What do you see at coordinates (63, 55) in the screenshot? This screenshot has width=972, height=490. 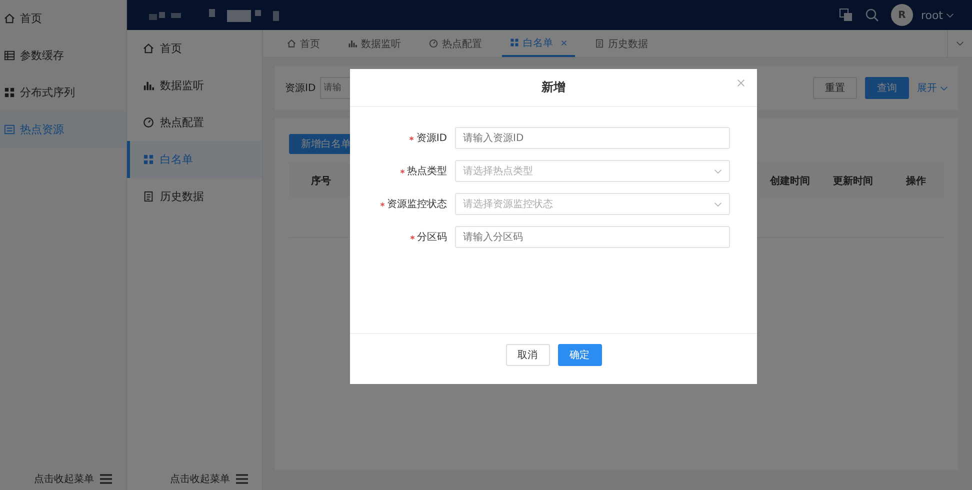 I see `sidebar-item: 参数缓存` at bounding box center [63, 55].